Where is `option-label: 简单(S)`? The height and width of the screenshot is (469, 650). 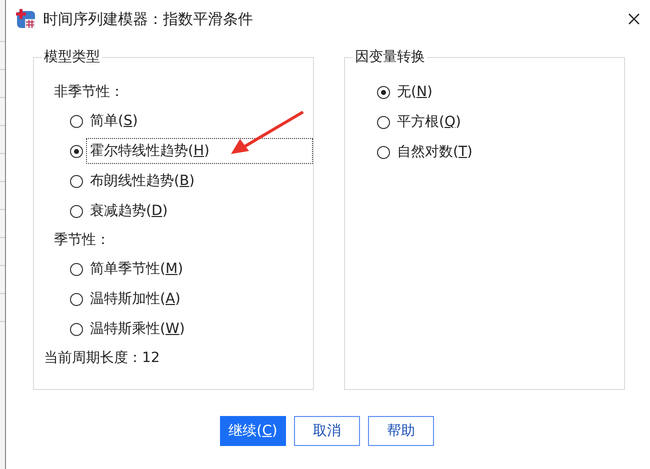 option-label: 简单(S) is located at coordinates (114, 121).